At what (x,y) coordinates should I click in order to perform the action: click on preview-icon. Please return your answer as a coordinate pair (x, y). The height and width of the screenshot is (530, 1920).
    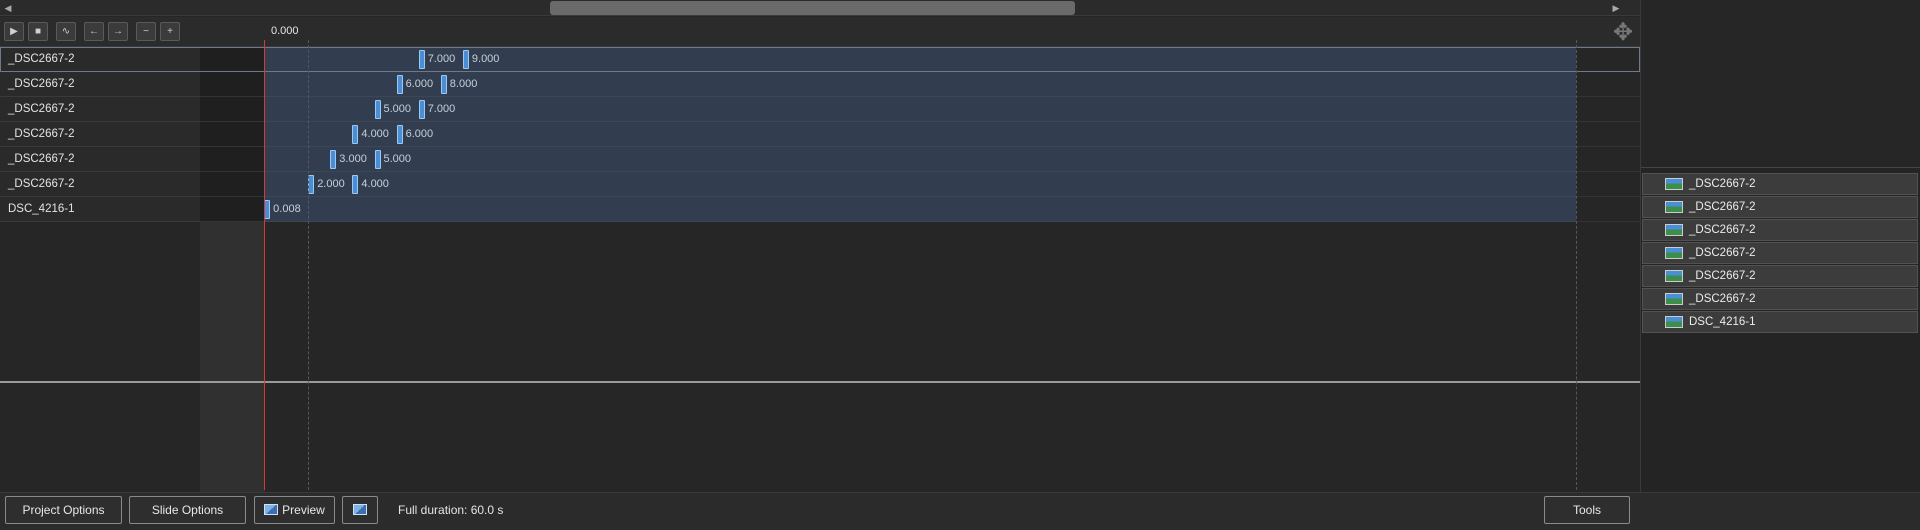
    Looking at the image, I should click on (271, 509).